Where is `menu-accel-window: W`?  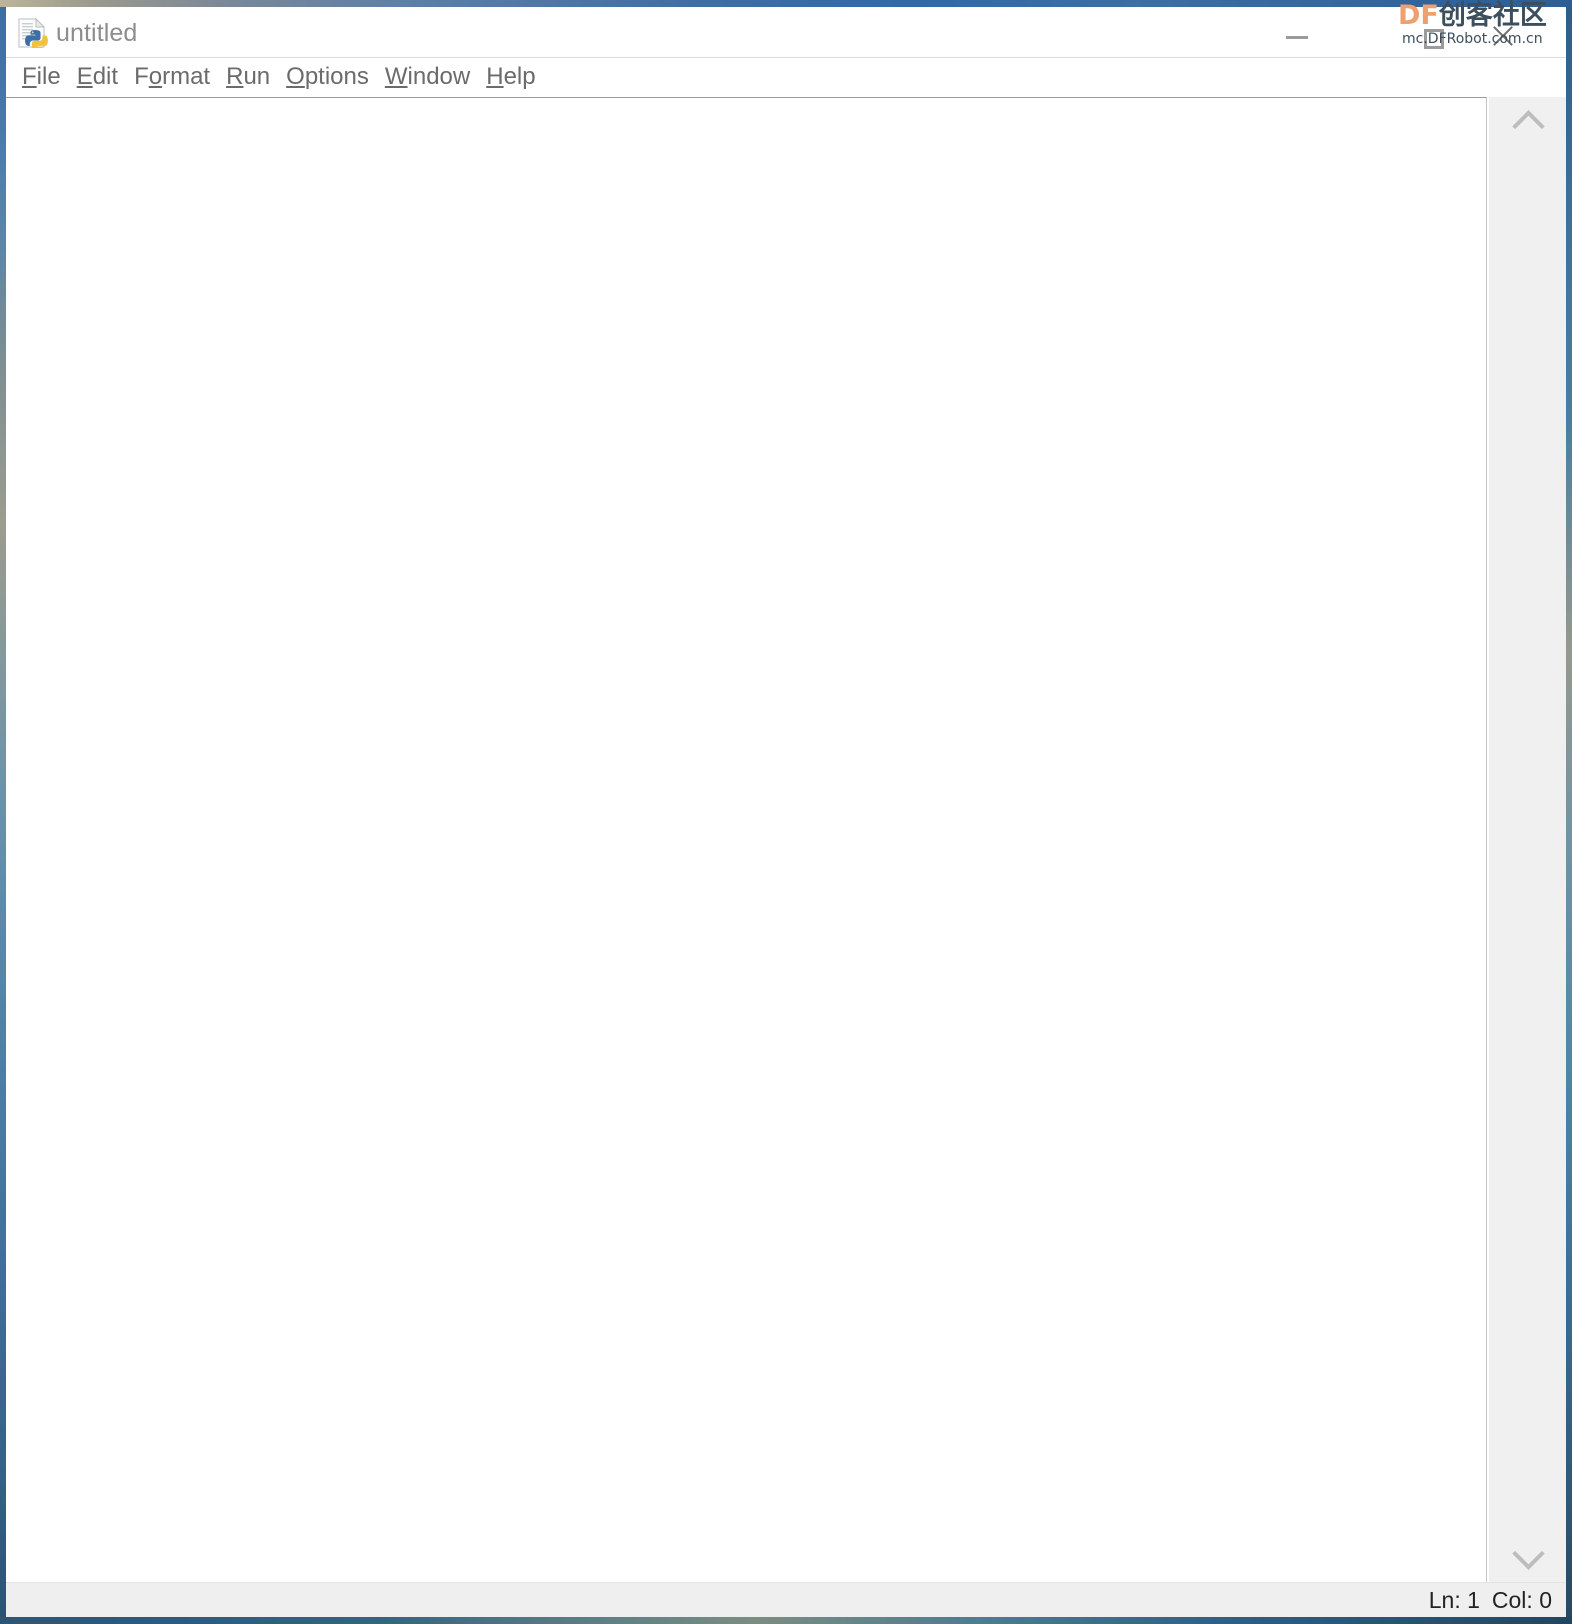 menu-accel-window: W is located at coordinates (396, 76).